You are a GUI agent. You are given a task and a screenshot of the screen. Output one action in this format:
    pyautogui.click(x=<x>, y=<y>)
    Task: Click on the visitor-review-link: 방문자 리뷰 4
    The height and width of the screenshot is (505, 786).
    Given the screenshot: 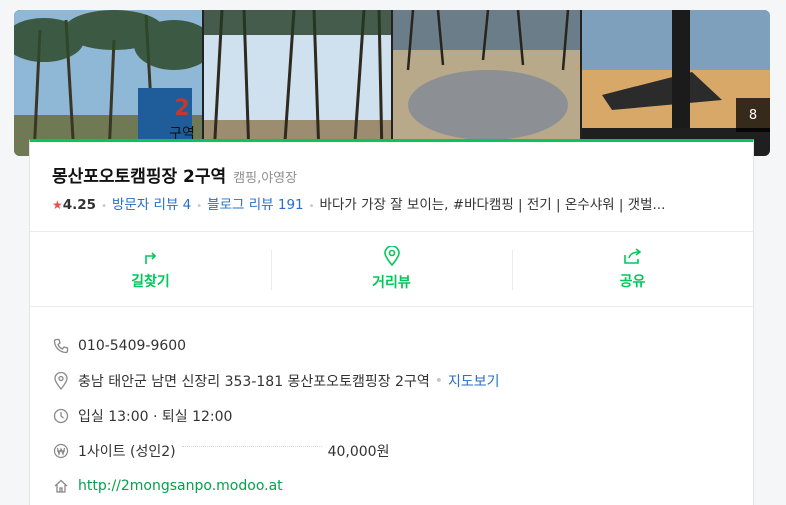 What is the action you would take?
    pyautogui.click(x=151, y=205)
    